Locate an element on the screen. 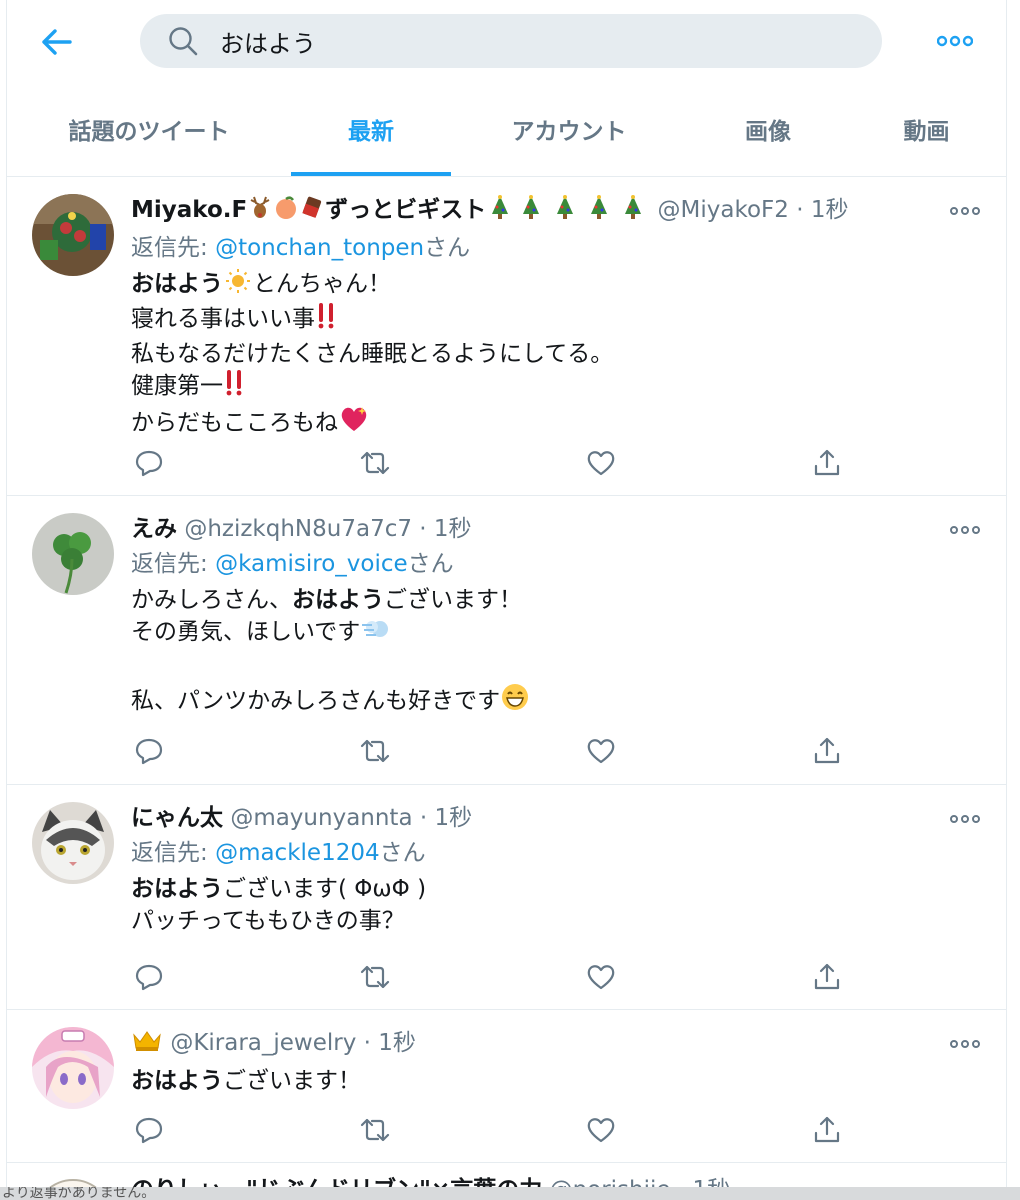  crown-emoji-icon is located at coordinates (147, 1045).